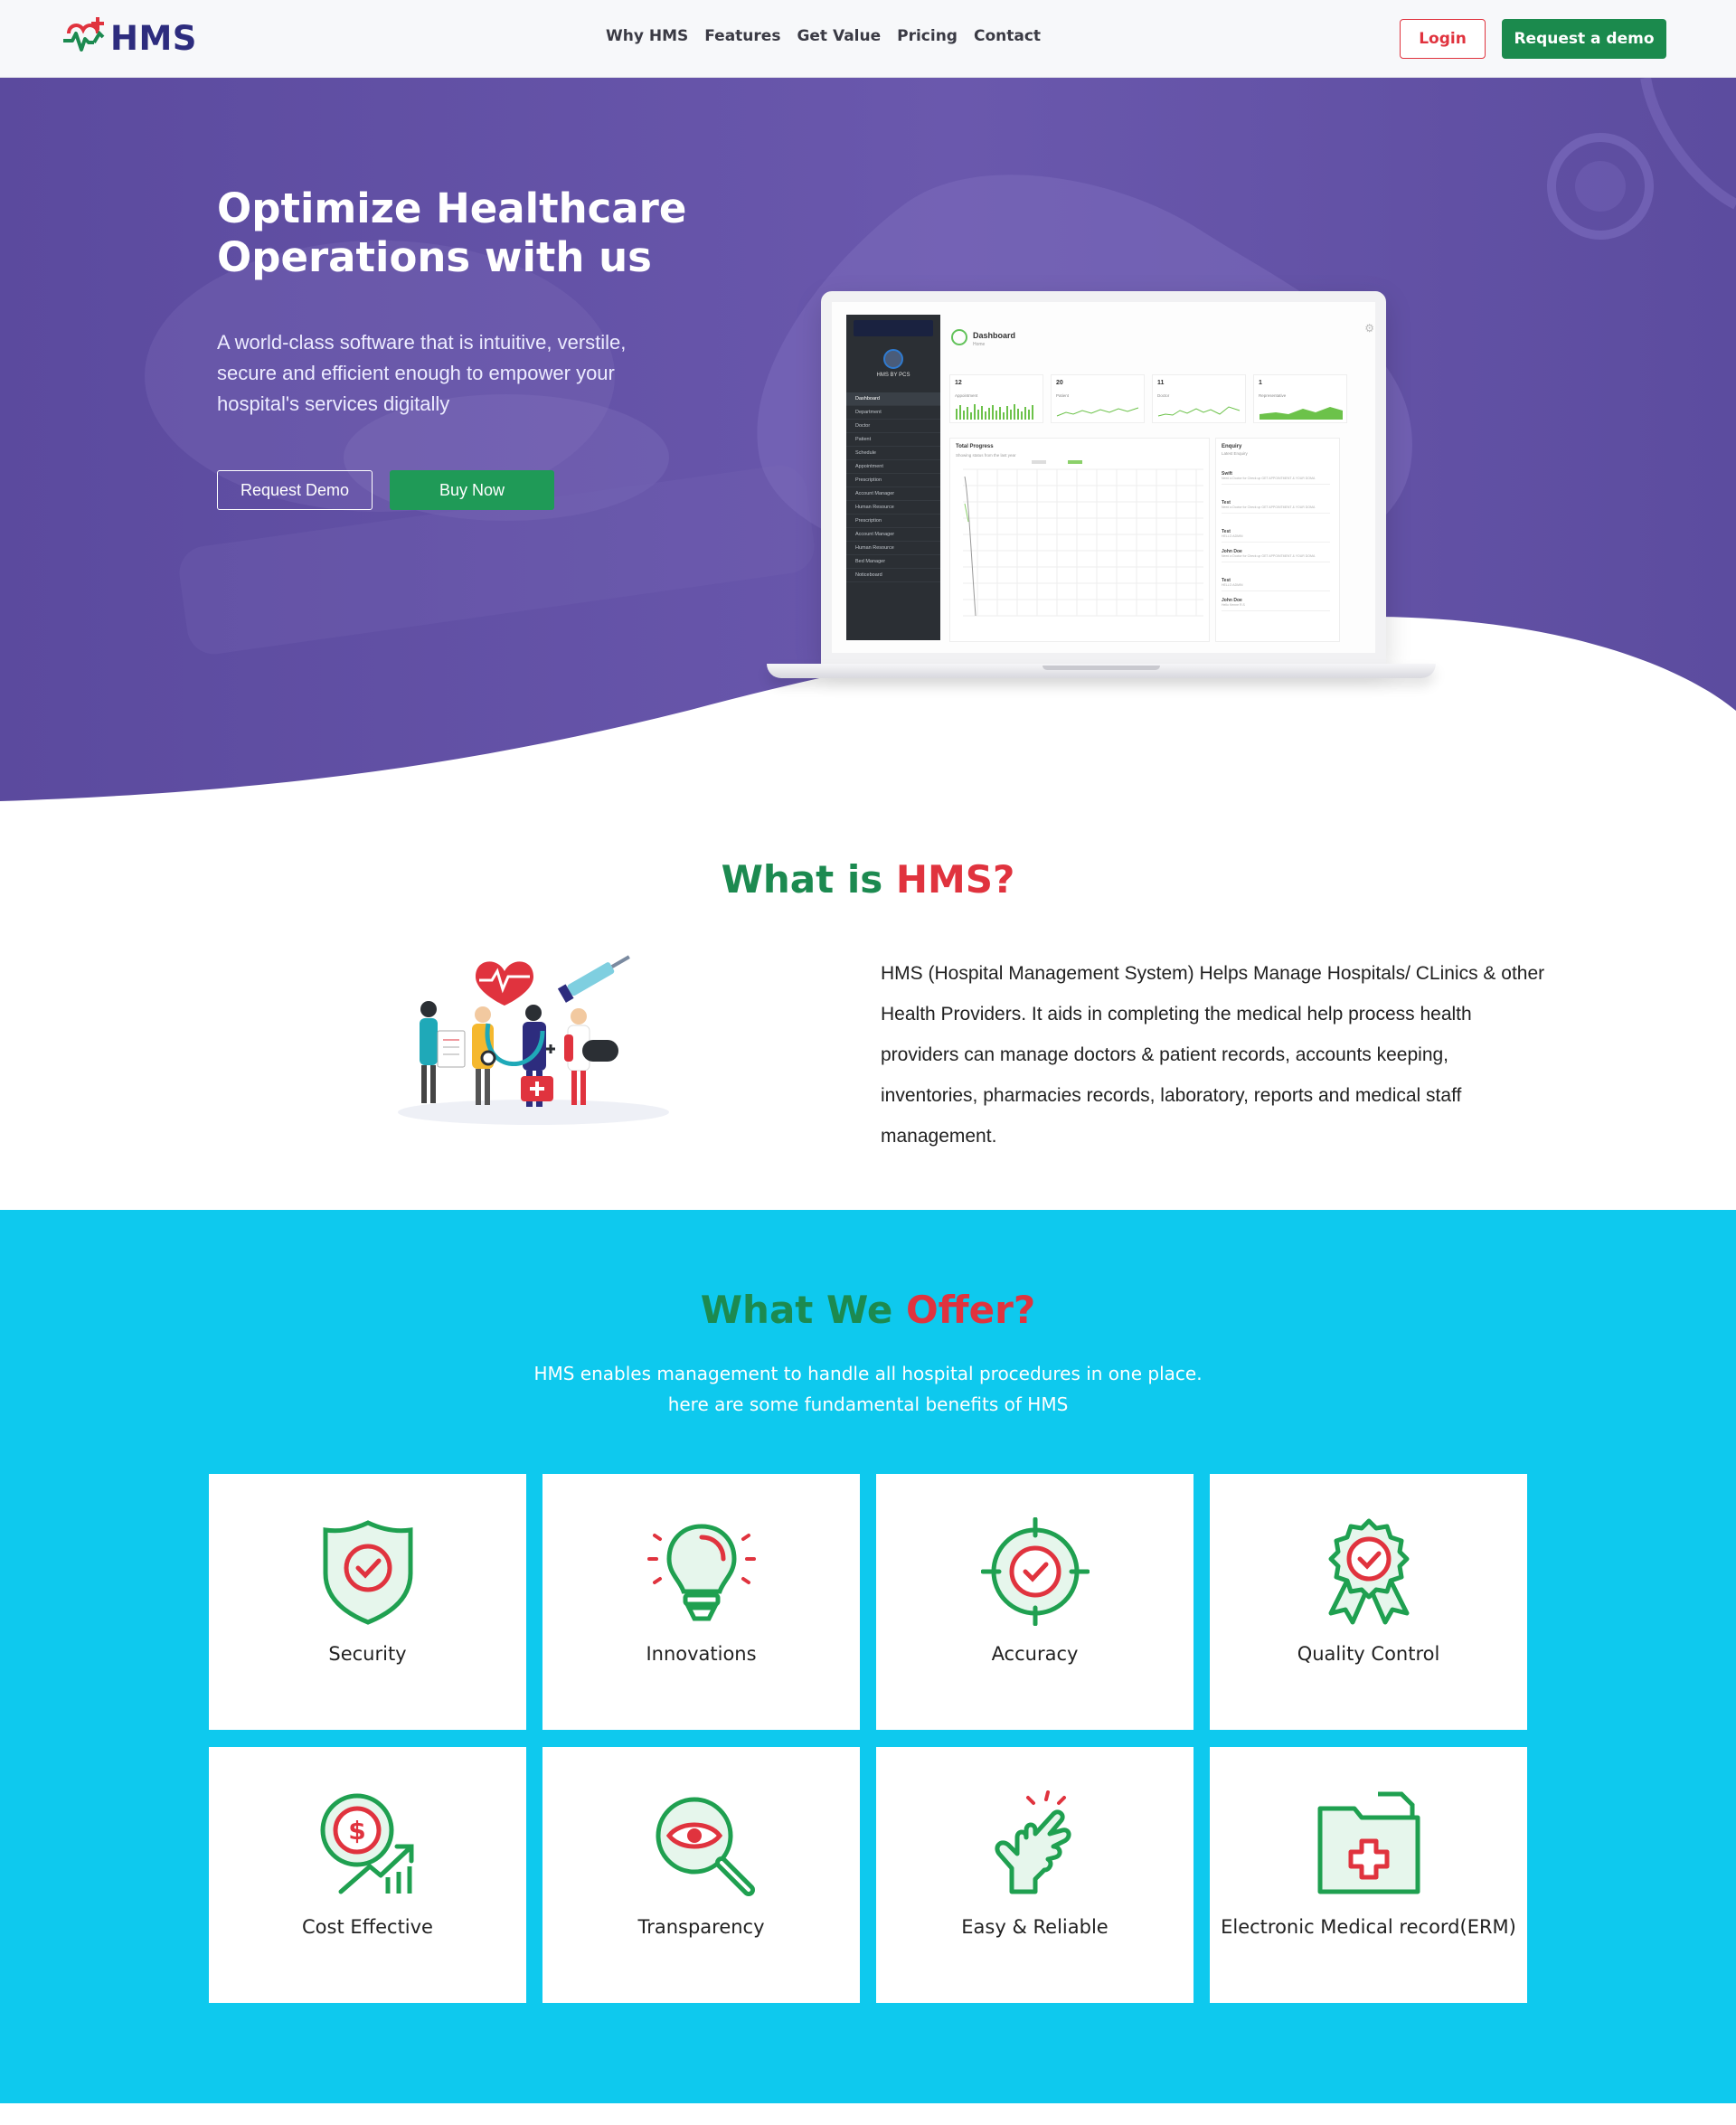  Describe the element at coordinates (893, 562) in the screenshot. I see `sidebar-item: Bed Manager` at that location.